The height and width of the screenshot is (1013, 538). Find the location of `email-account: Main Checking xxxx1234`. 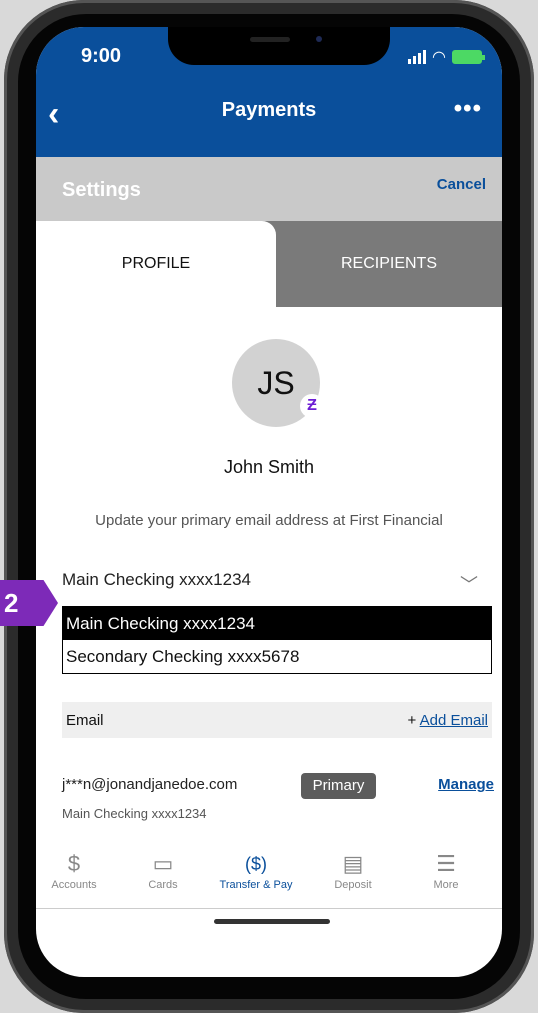

email-account: Main Checking xxxx1234 is located at coordinates (134, 813).